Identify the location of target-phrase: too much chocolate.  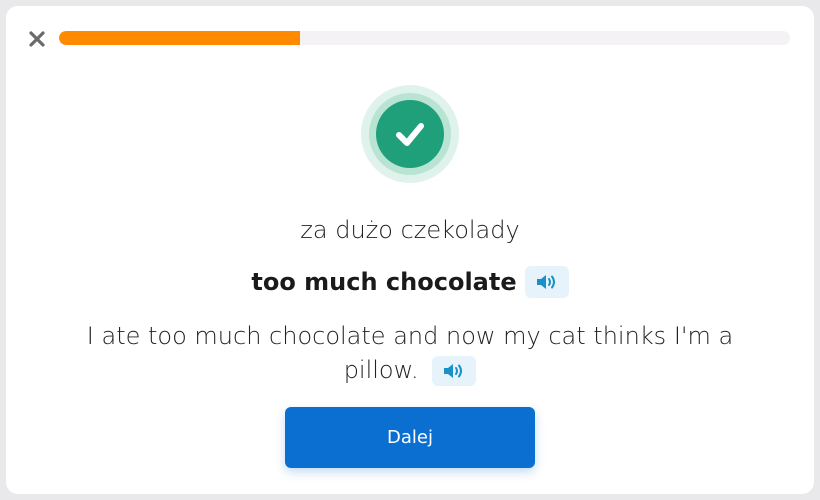
(384, 282).